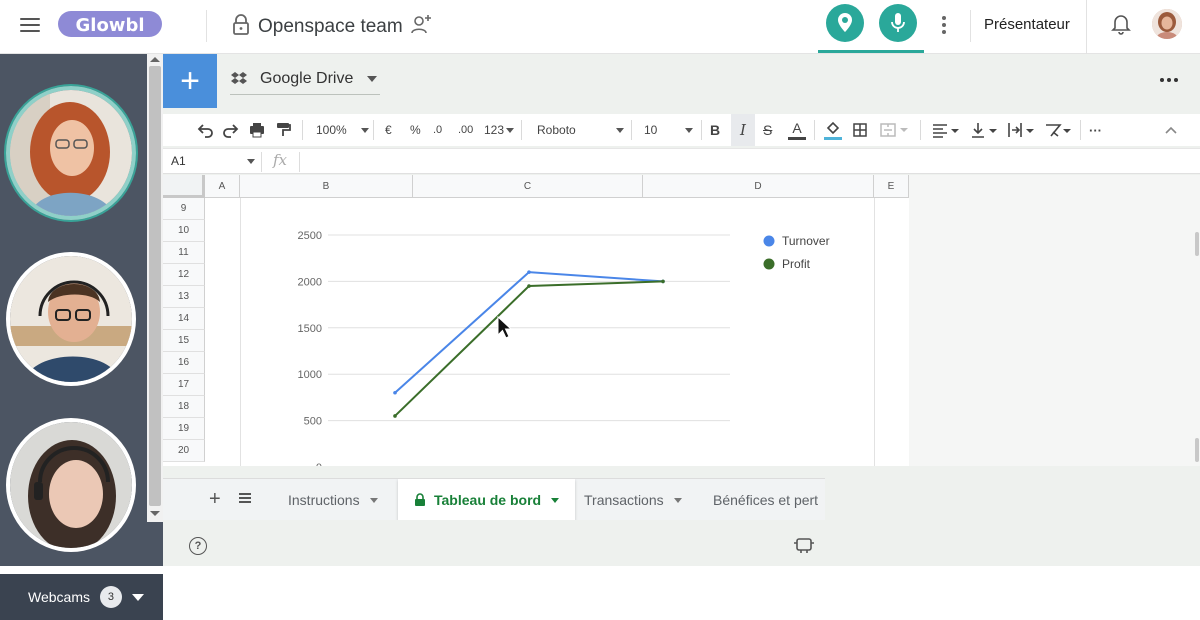 The height and width of the screenshot is (620, 1200). I want to click on row-header: 16, so click(184, 363).